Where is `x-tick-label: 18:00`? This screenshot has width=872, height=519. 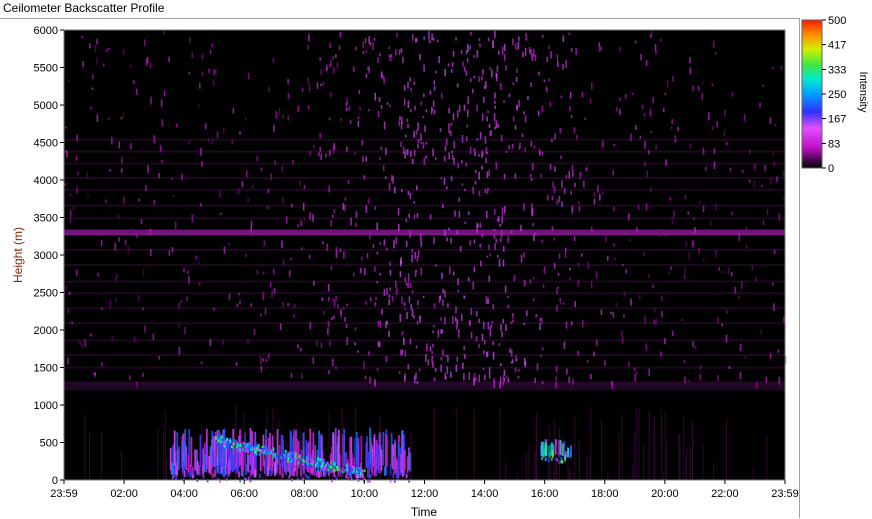
x-tick-label: 18:00 is located at coordinates (605, 494).